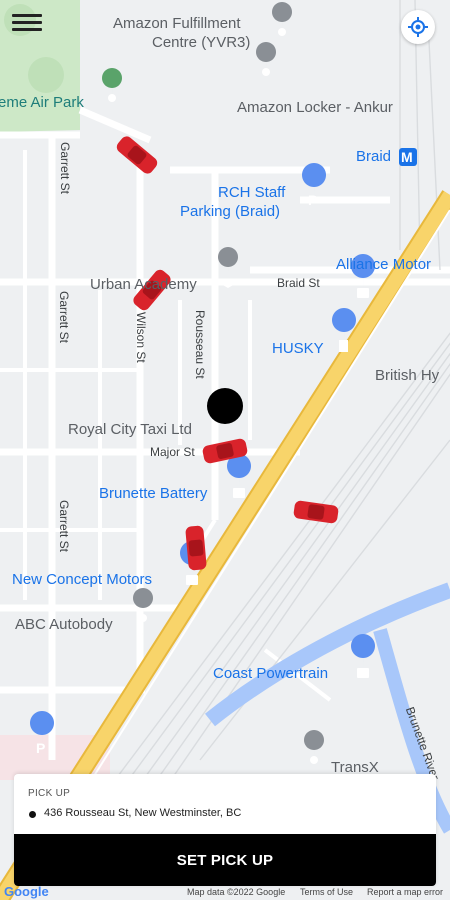 The width and height of the screenshot is (450, 900). I want to click on vehicle-marker, so click(196, 548).